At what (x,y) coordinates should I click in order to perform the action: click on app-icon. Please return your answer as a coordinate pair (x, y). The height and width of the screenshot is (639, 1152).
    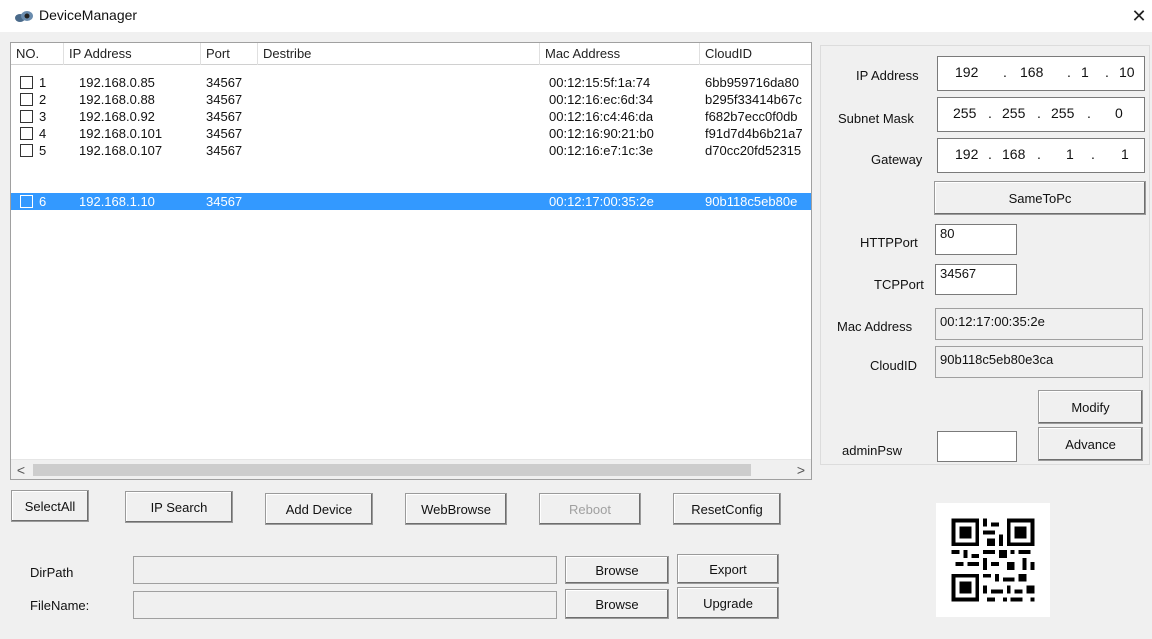
    Looking at the image, I should click on (24, 16).